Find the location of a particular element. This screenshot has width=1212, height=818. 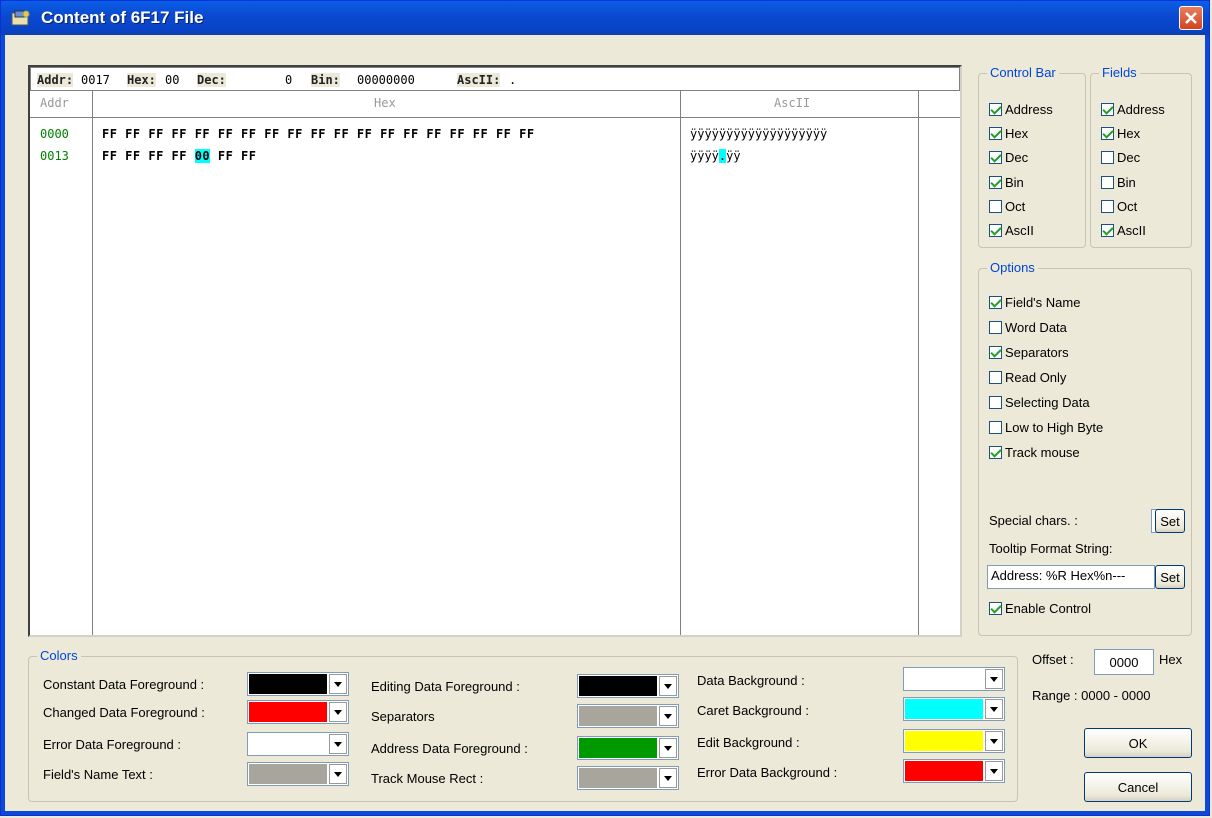

checkbox-label: Field's Name is located at coordinates (1043, 302).